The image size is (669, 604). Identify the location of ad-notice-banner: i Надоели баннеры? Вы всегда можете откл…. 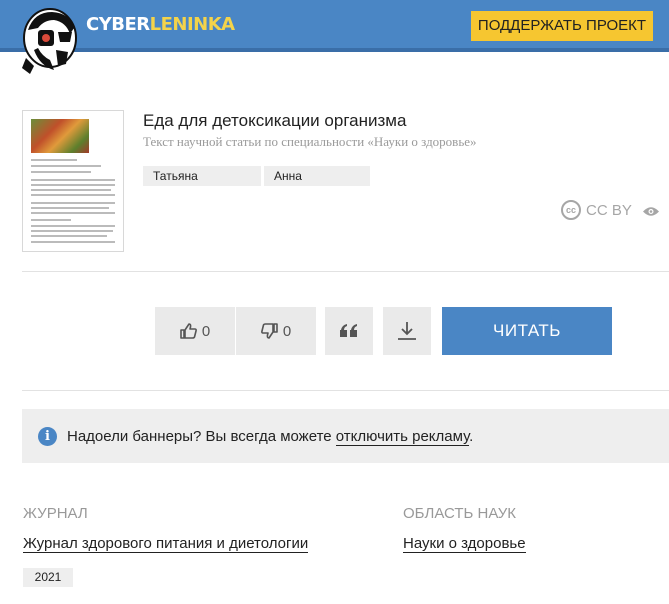
(345, 436).